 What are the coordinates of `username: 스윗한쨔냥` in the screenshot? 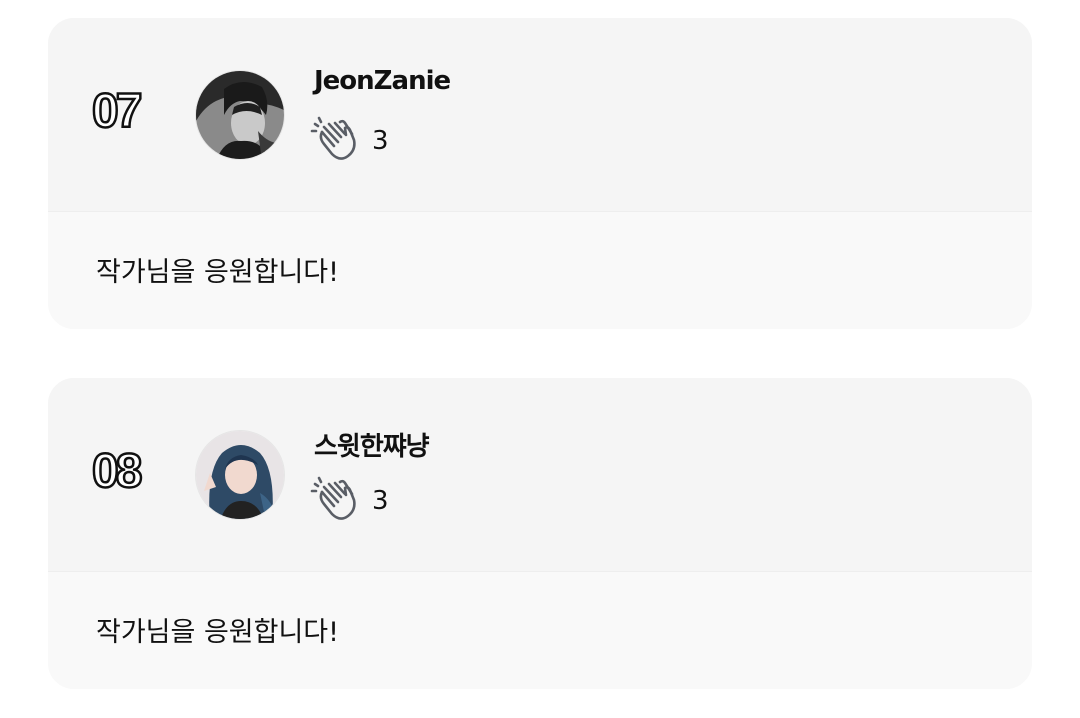 It's located at (372, 444).